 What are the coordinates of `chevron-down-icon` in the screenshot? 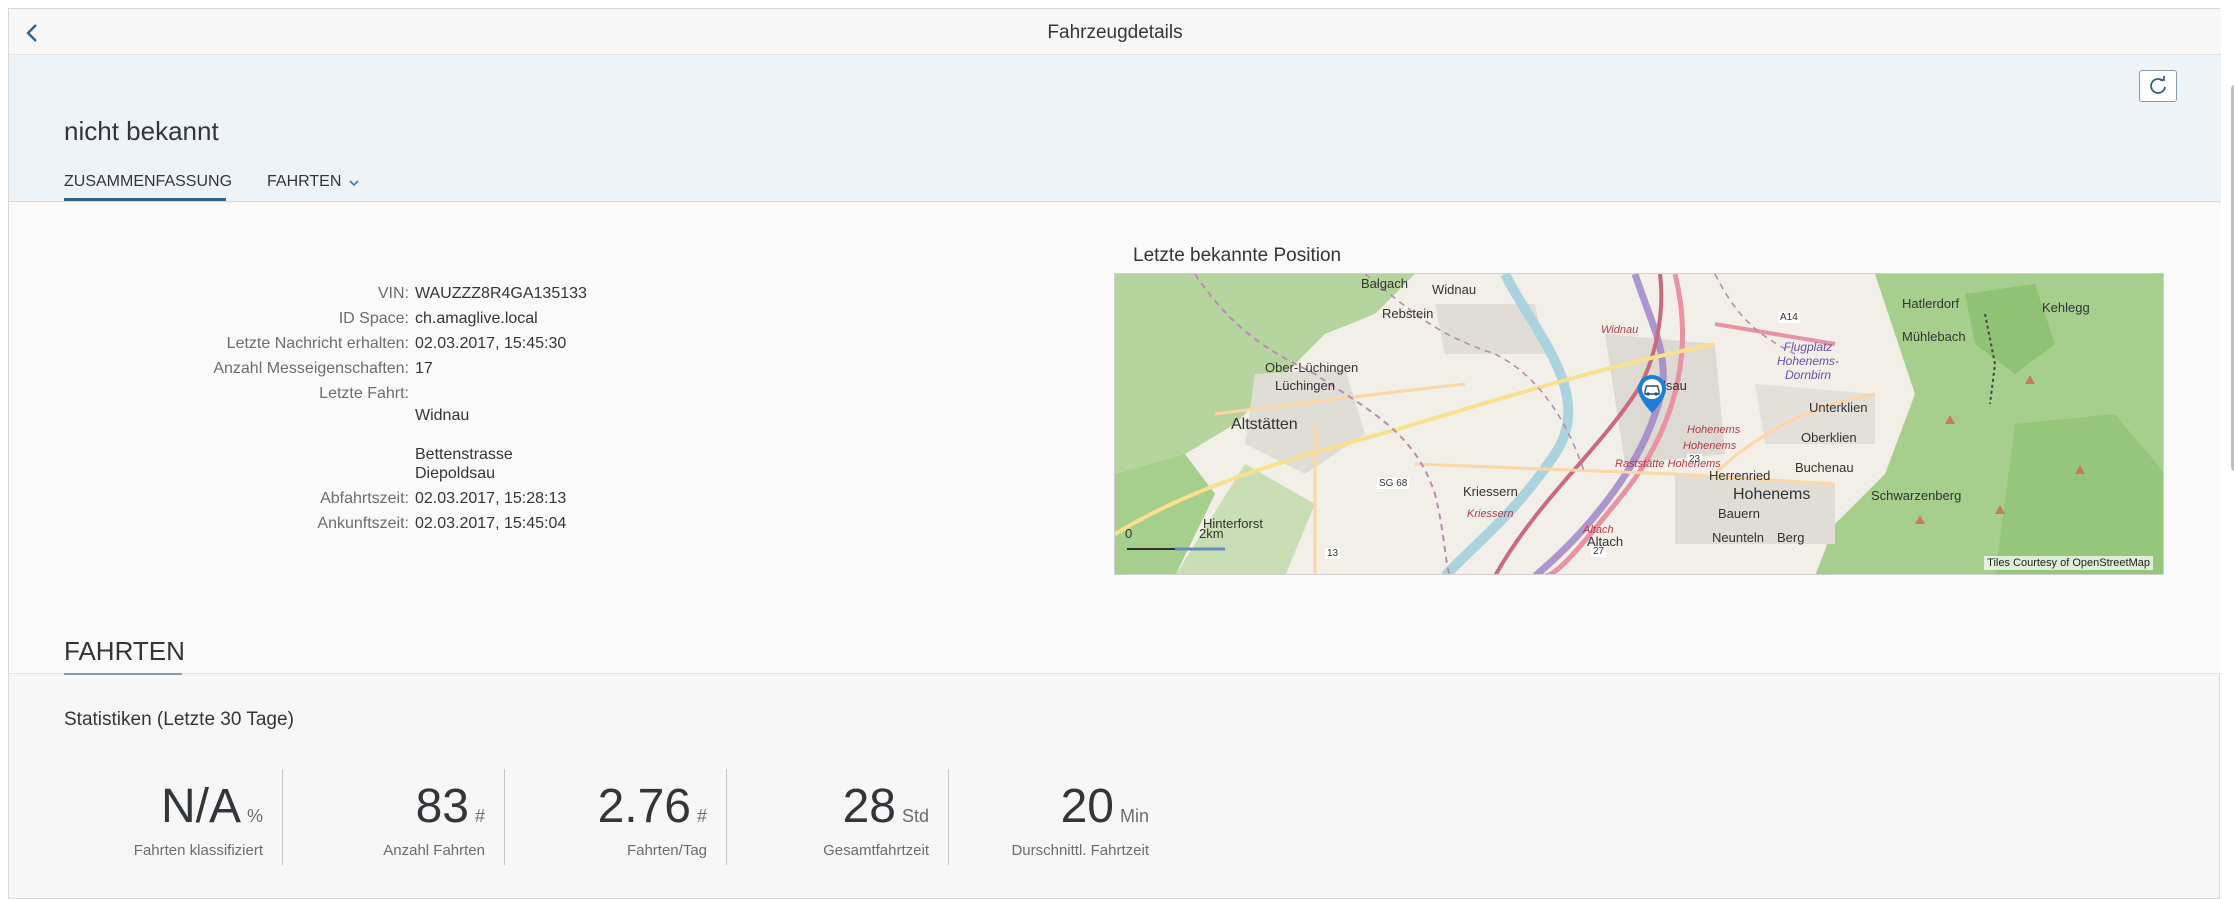 It's located at (354, 183).